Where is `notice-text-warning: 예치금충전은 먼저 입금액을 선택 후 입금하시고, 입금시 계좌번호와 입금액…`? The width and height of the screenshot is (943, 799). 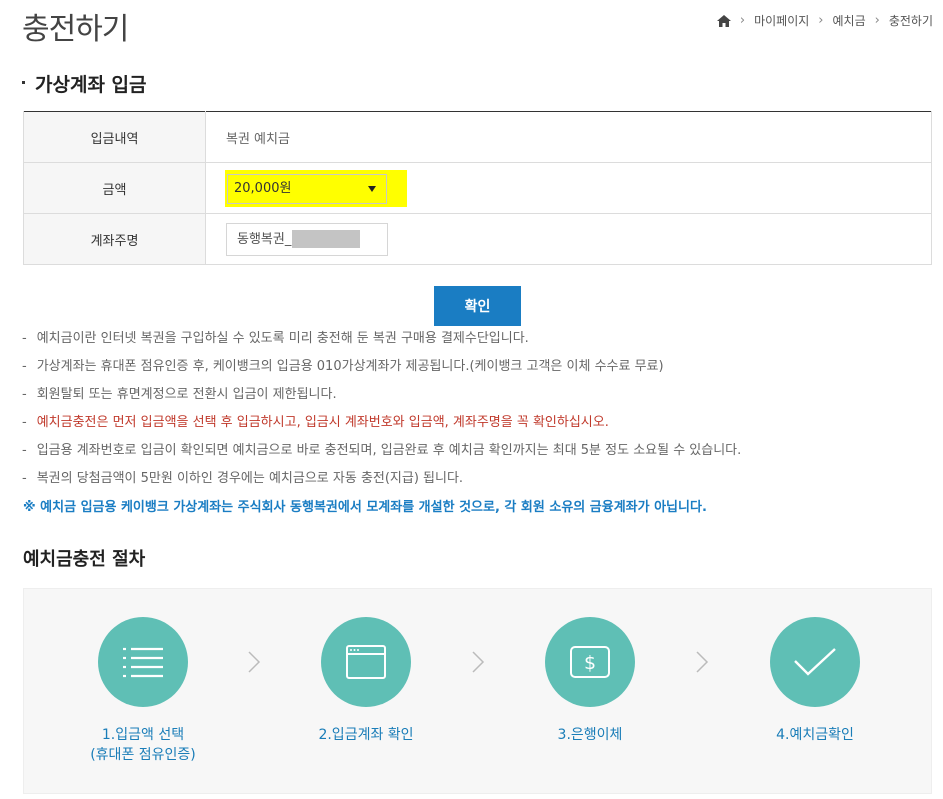 notice-text-warning: 예치금충전은 먼저 입금액을 선택 후 입금하시고, 입금시 계좌번호와 입금액… is located at coordinates (322, 422).